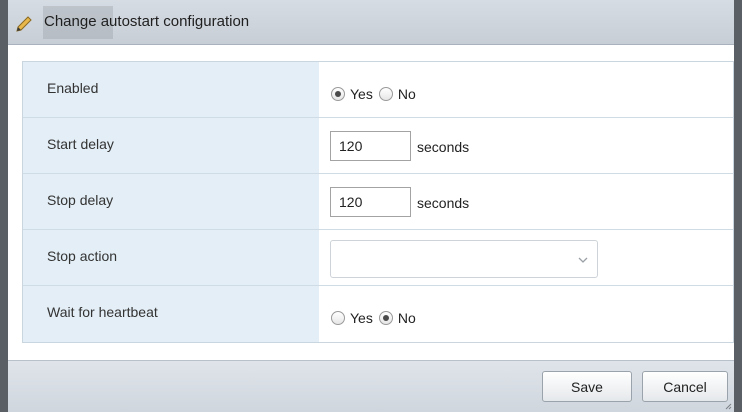 This screenshot has width=742, height=412. I want to click on heartbeat-radio-group: Yes No, so click(376, 318).